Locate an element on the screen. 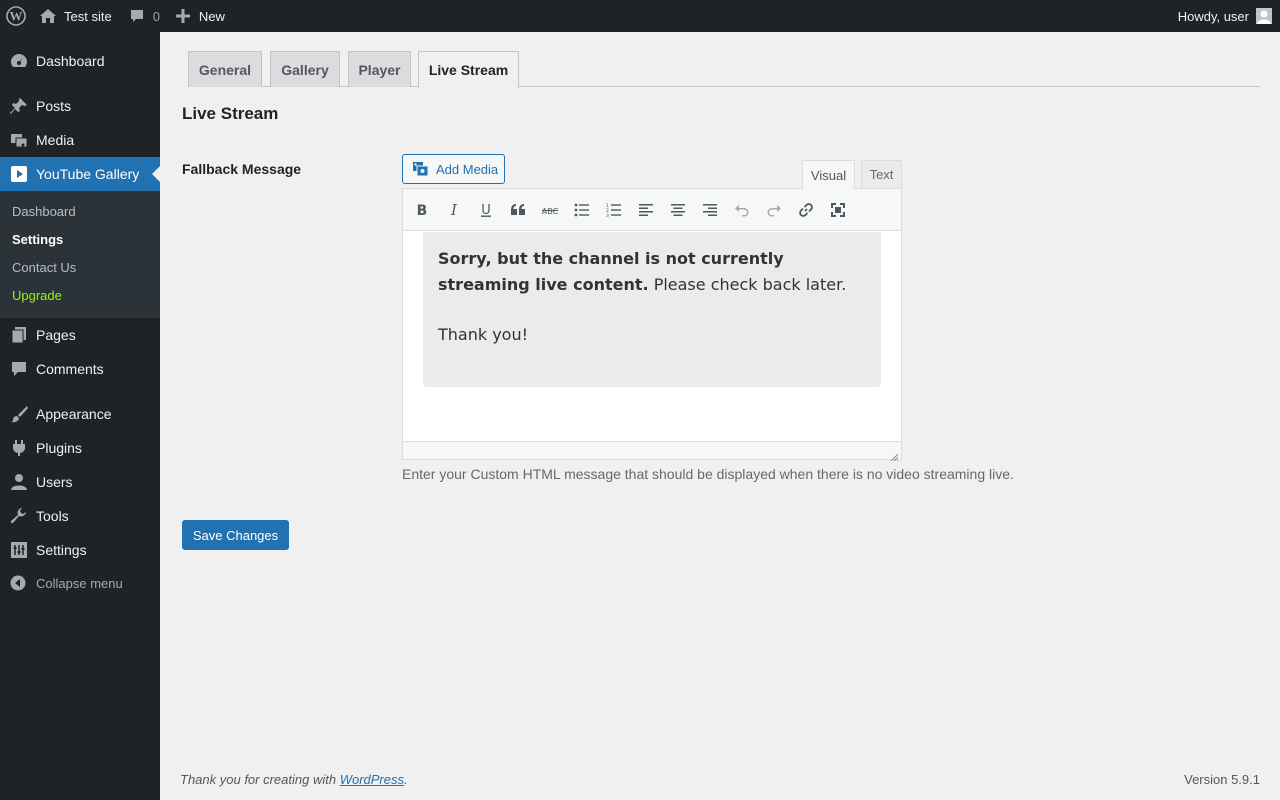 Image resolution: width=1280 pixels, height=800 pixels. submenu-settings: Settings is located at coordinates (37, 239).